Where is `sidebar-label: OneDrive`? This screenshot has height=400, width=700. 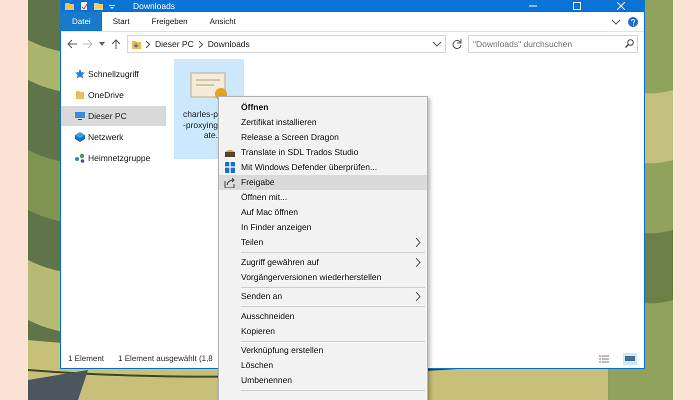 sidebar-label: OneDrive is located at coordinates (106, 95).